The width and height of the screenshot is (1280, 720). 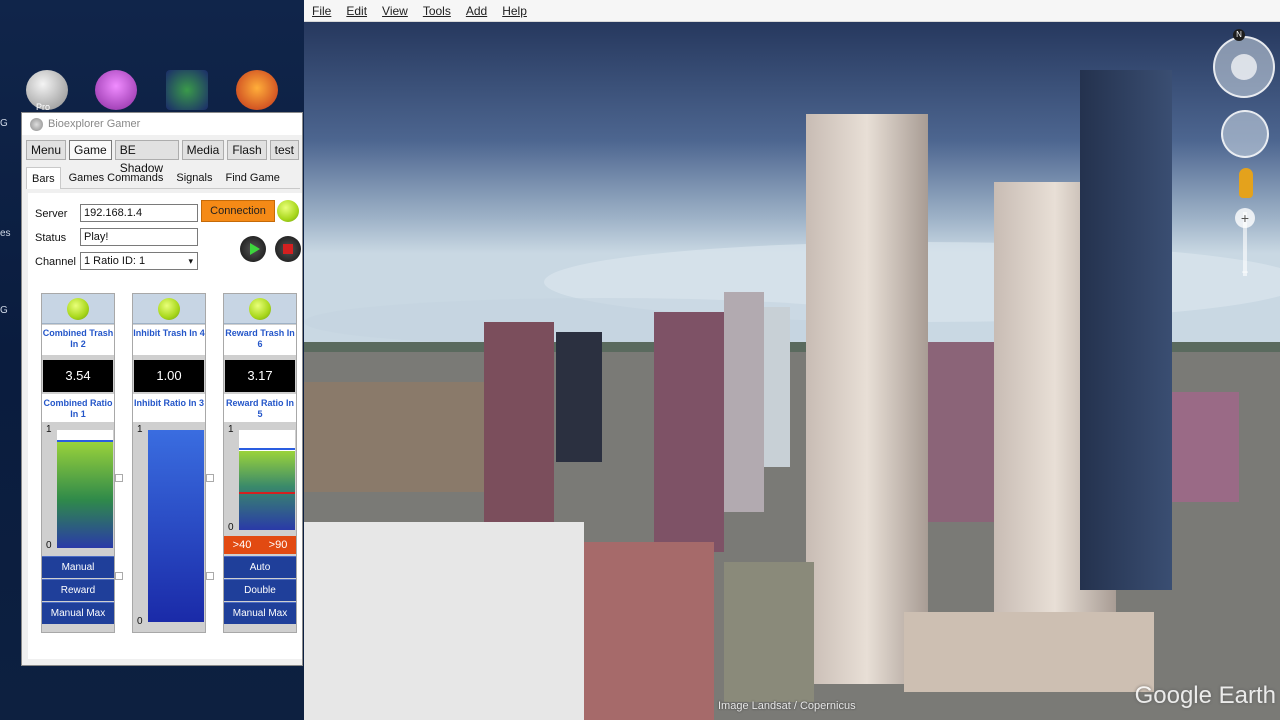 I want to click on auto-button: Auto, so click(x=260, y=567).